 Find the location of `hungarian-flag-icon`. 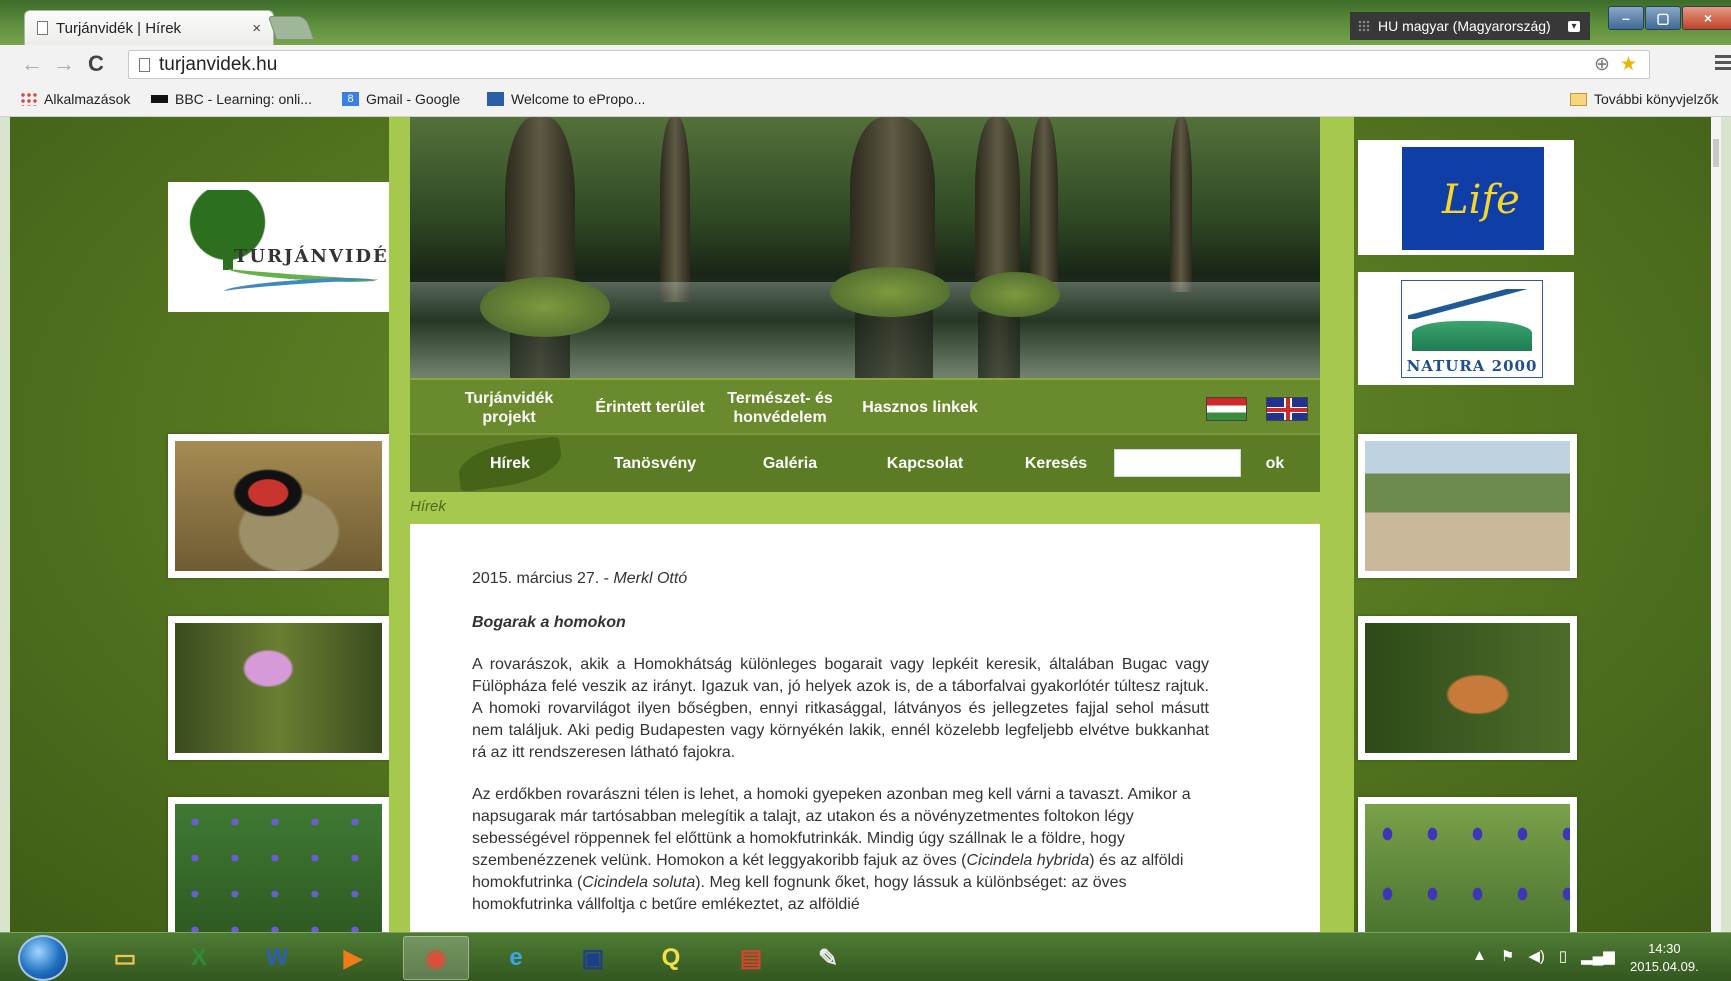

hungarian-flag-icon is located at coordinates (1226, 409).